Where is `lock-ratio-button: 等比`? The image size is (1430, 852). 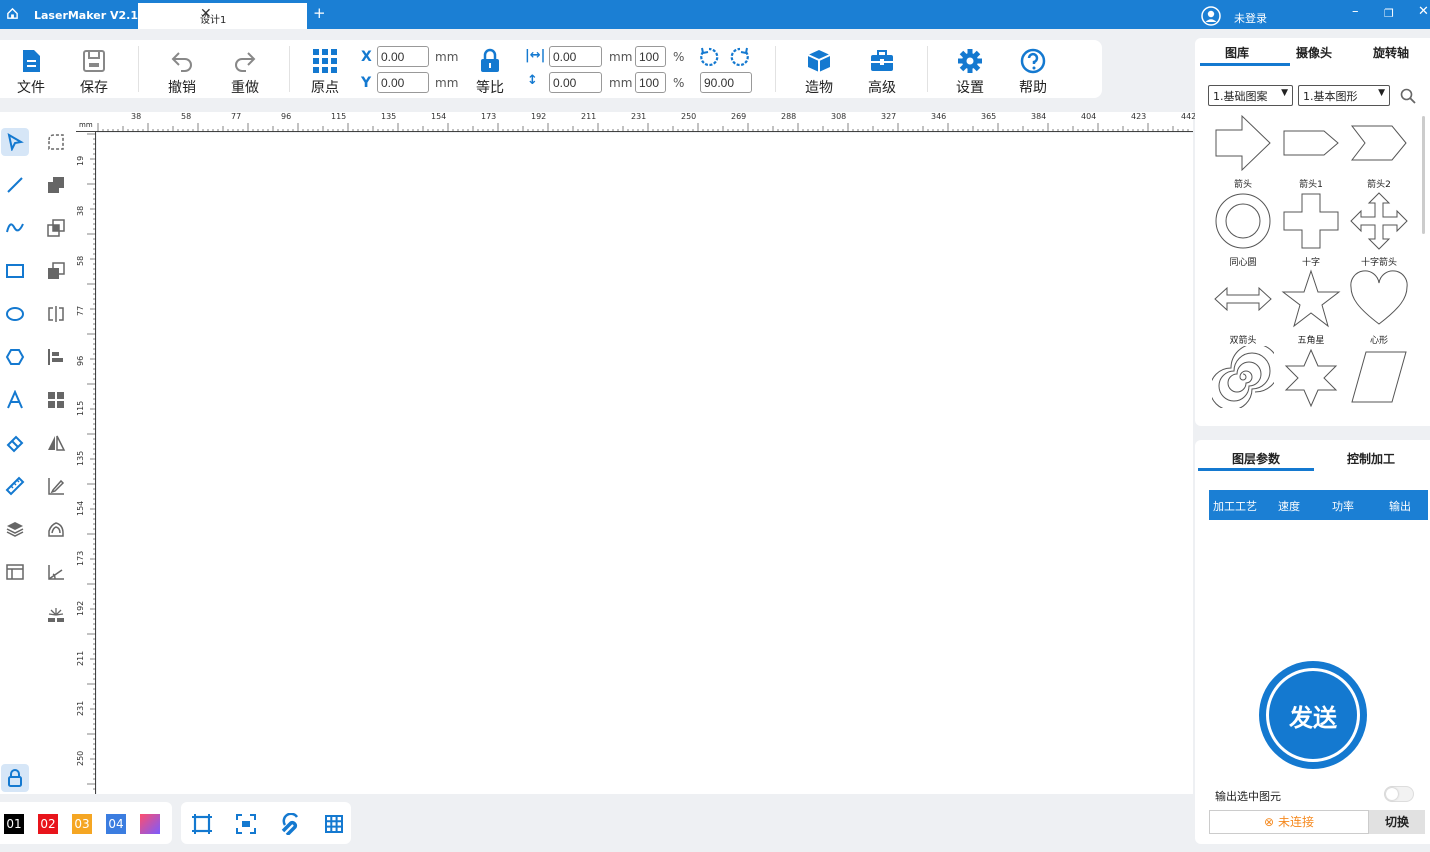
lock-ratio-button: 等比 is located at coordinates (490, 72).